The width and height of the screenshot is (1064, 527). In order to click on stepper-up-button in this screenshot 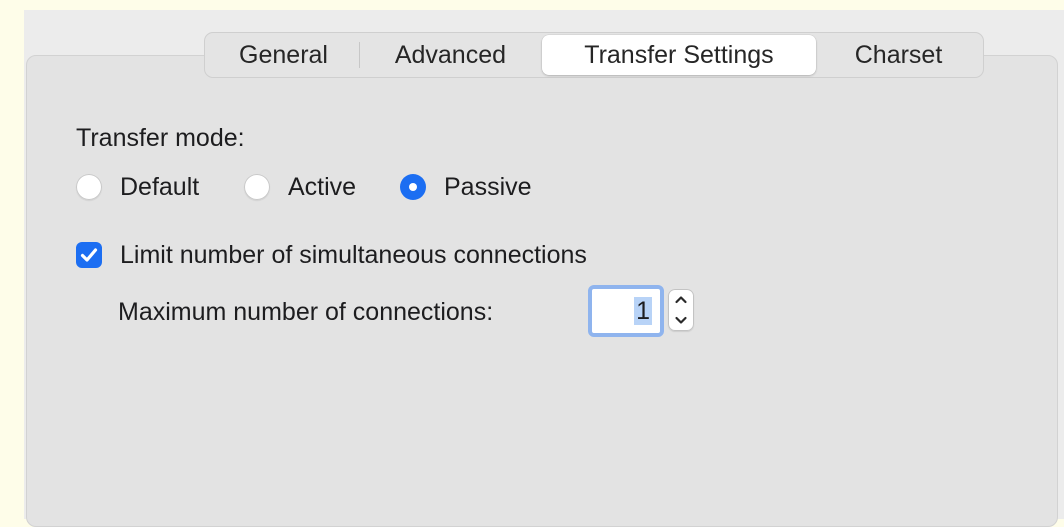, I will do `click(681, 299)`.